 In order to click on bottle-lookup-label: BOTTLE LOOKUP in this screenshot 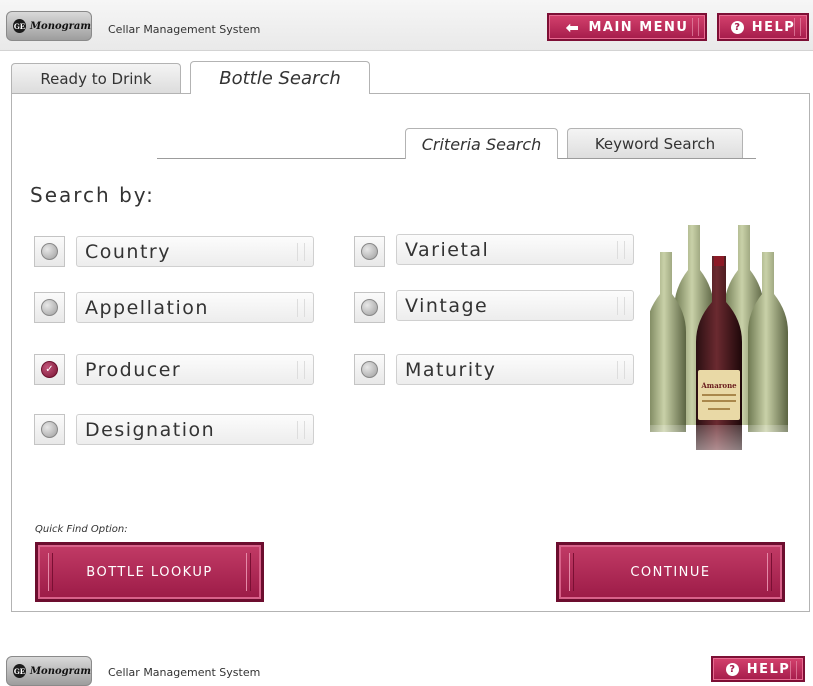, I will do `click(149, 572)`.